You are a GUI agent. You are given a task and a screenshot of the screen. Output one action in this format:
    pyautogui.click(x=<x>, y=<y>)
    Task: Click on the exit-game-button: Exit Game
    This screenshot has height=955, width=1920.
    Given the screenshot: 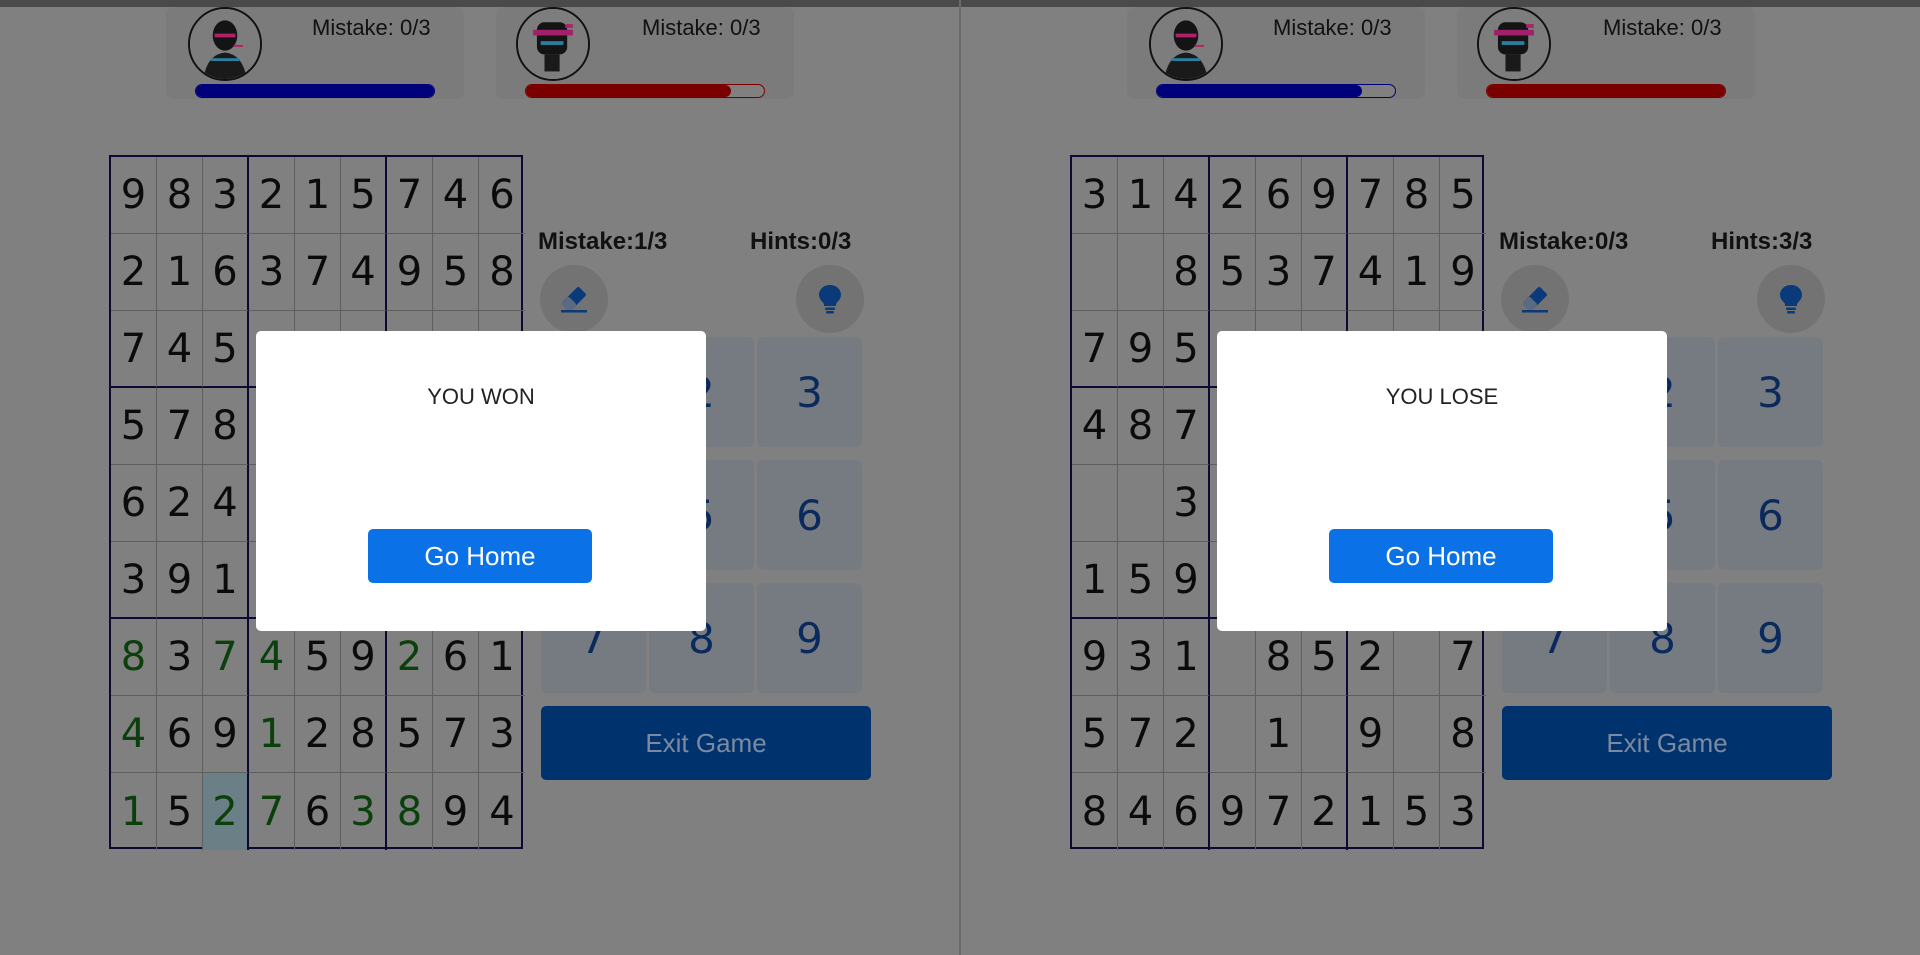 What is the action you would take?
    pyautogui.click(x=706, y=743)
    